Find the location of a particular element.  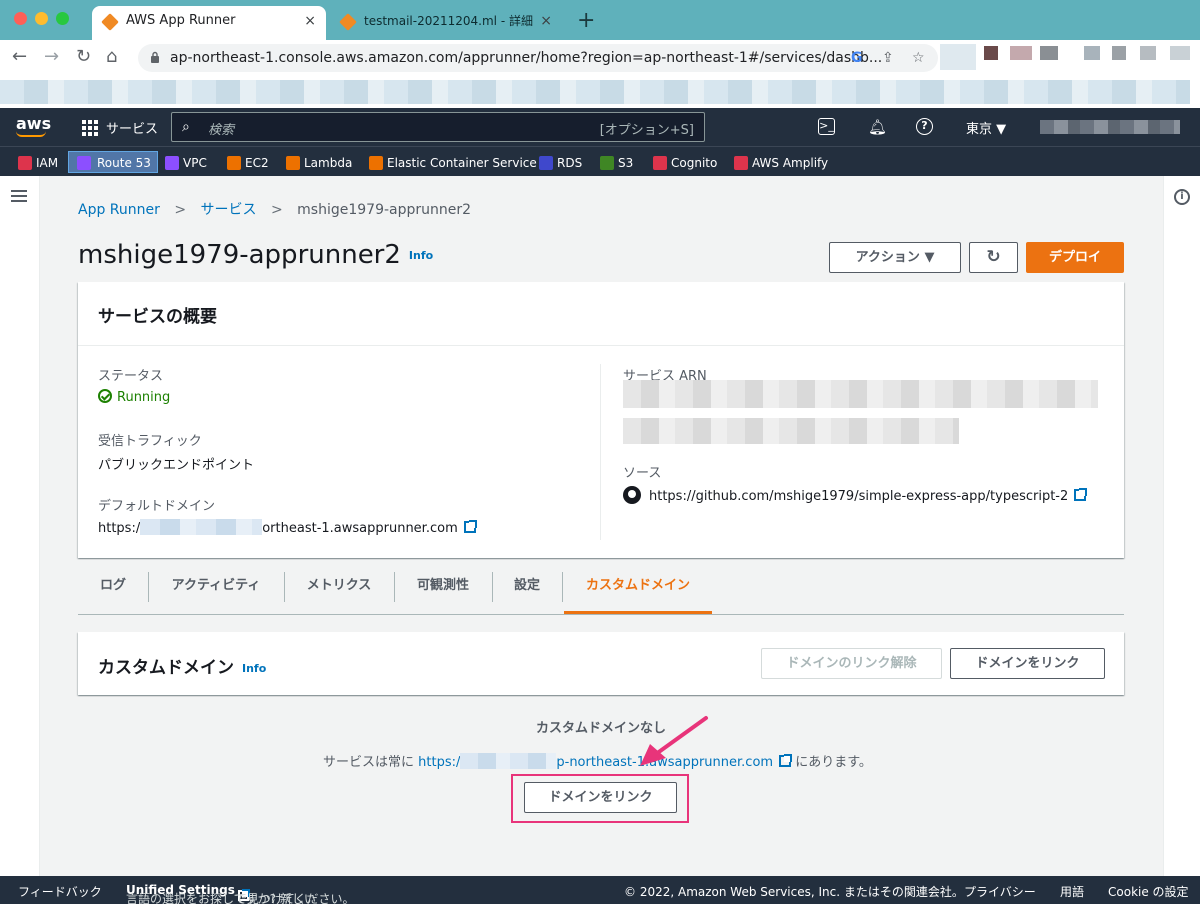

fav-lambda: Lambda is located at coordinates (319, 163).